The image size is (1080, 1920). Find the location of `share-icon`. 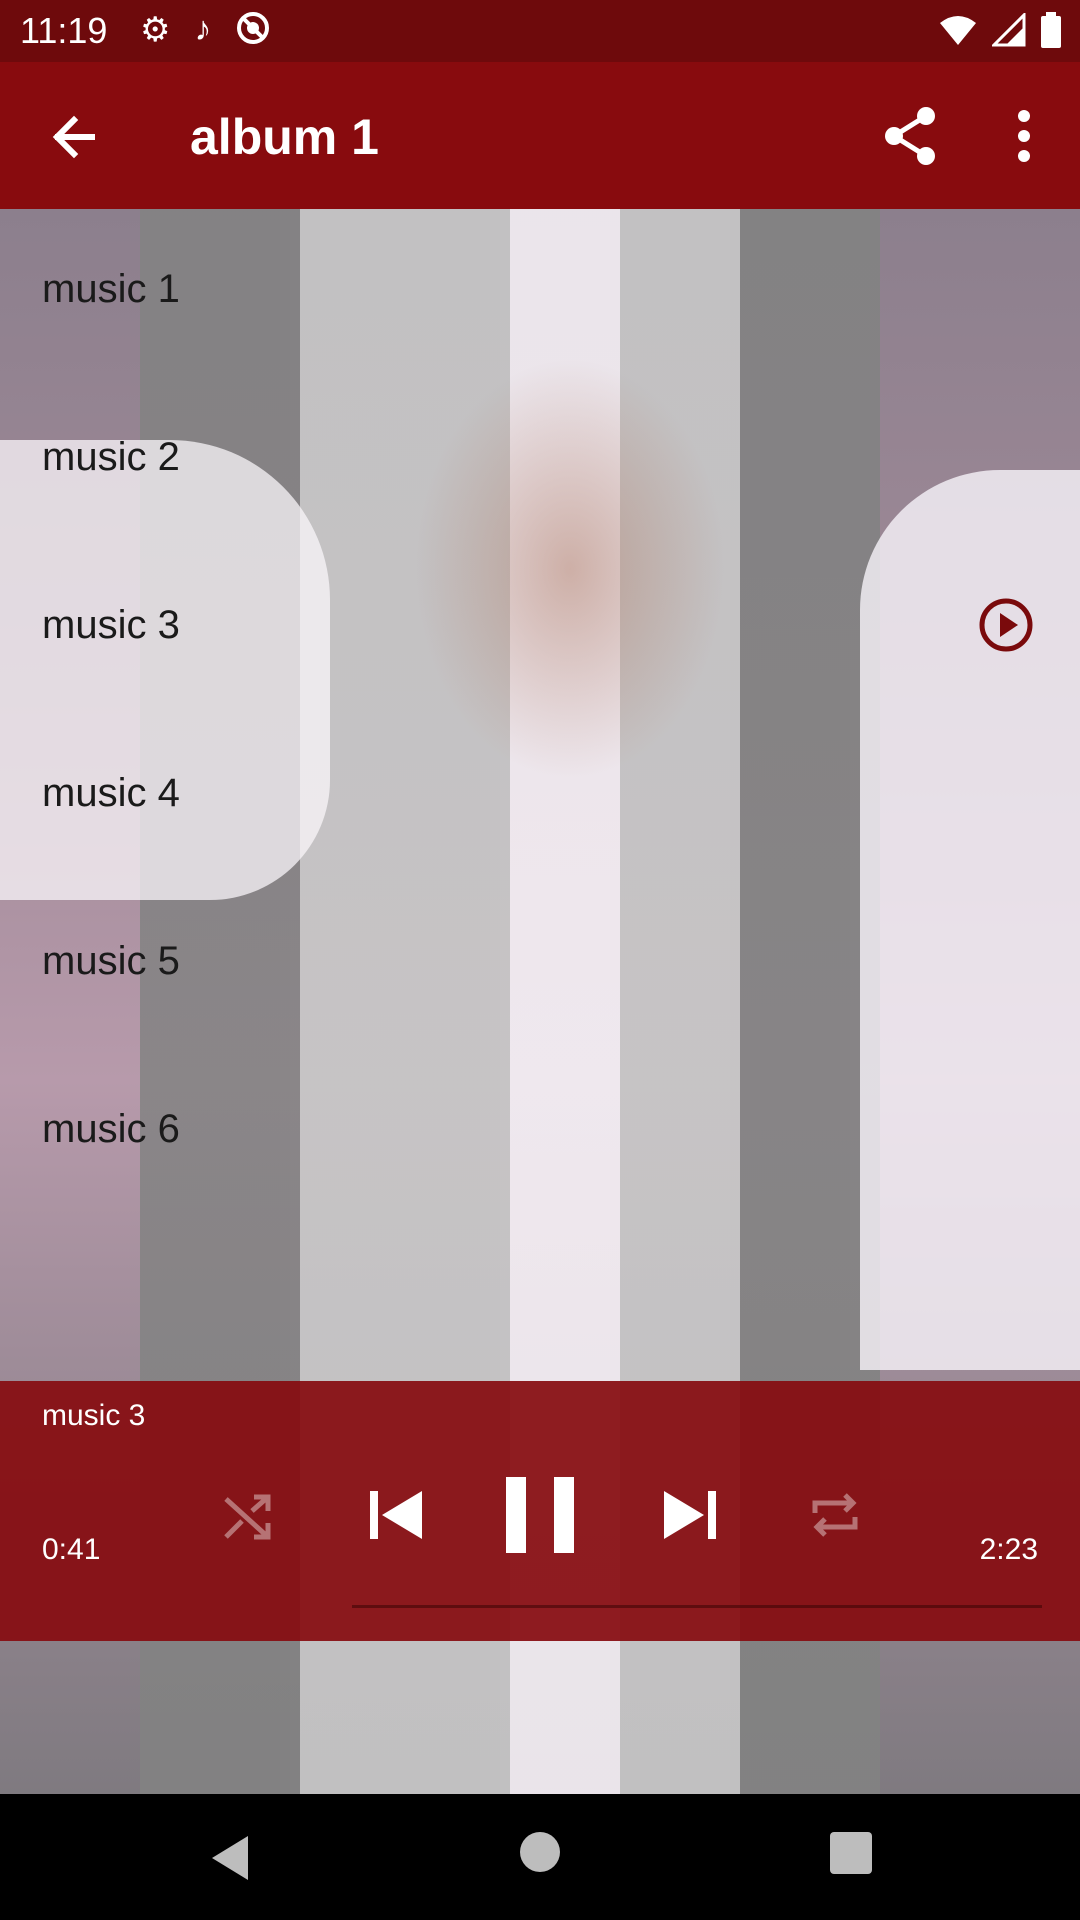

share-icon is located at coordinates (910, 136).